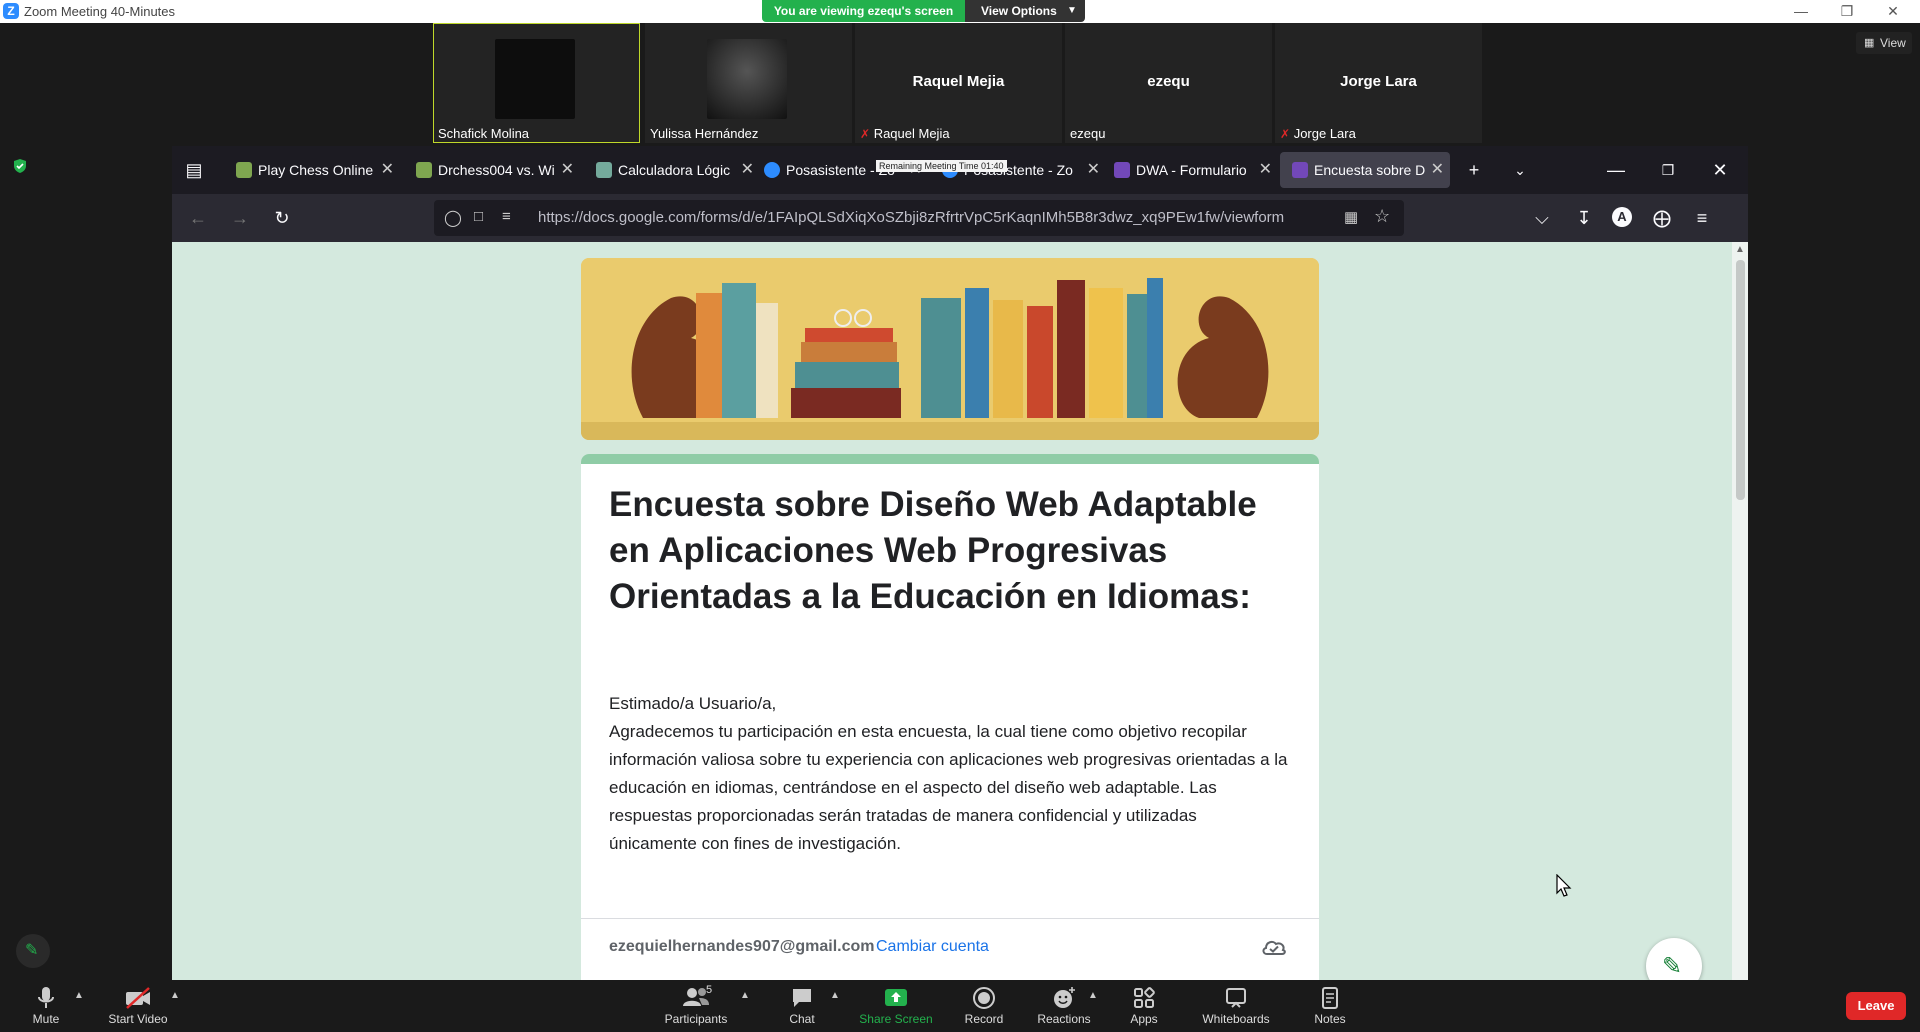 The height and width of the screenshot is (1032, 1920). Describe the element at coordinates (950, 459) in the screenshot. I see `form-accent-bar` at that location.